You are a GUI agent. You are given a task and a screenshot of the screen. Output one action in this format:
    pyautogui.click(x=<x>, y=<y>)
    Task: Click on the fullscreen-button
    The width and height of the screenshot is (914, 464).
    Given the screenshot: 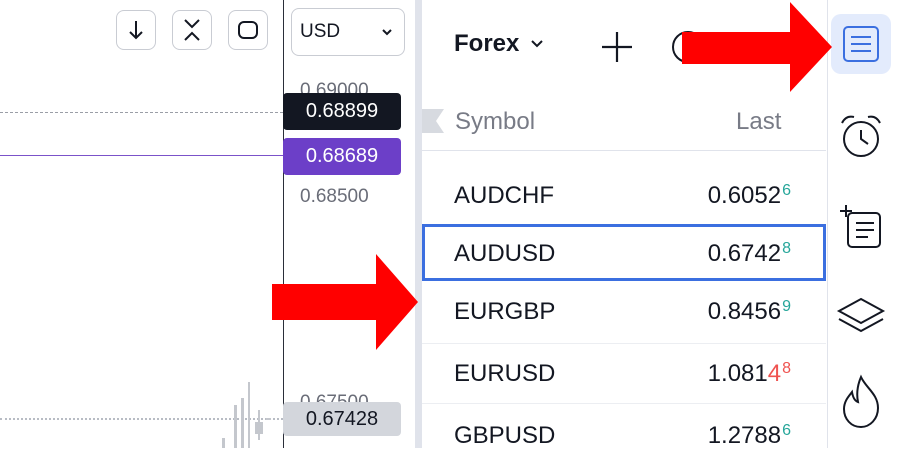 What is the action you would take?
    pyautogui.click(x=248, y=30)
    